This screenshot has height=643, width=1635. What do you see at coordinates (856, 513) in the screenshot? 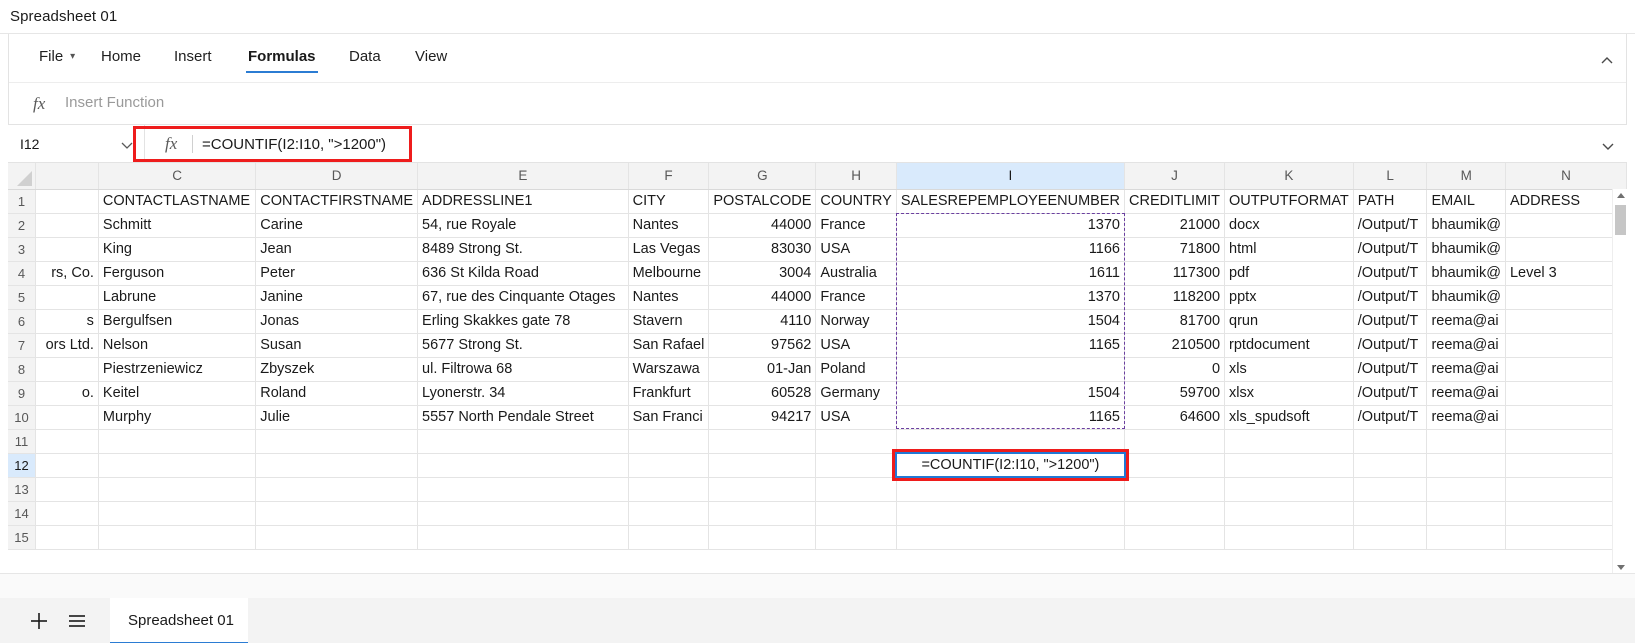
I see `cell-H14` at bounding box center [856, 513].